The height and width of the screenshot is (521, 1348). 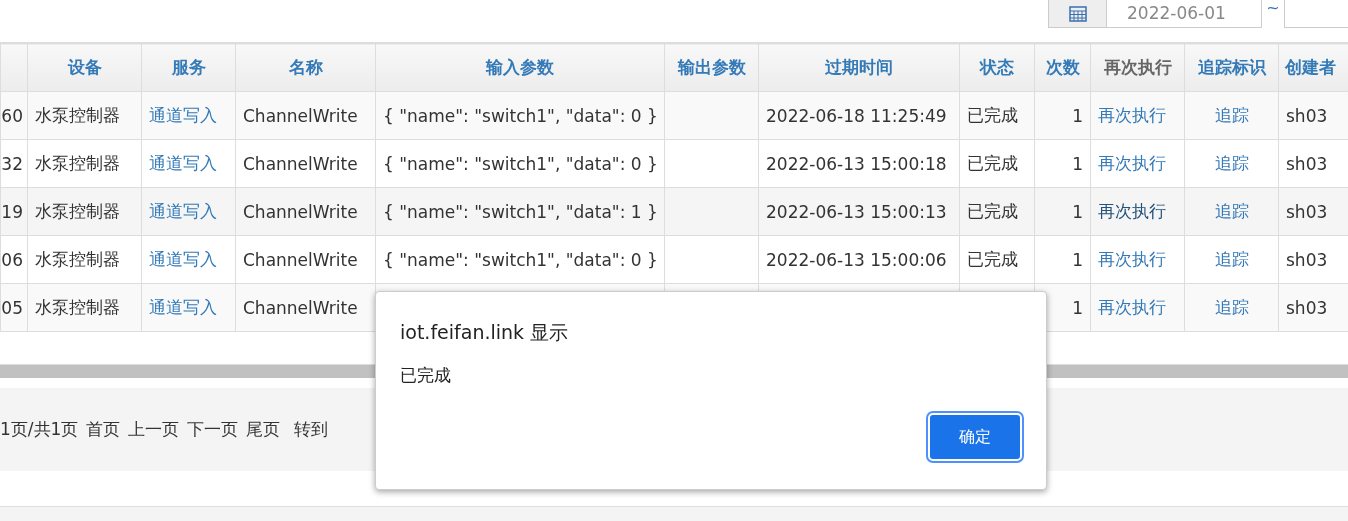 What do you see at coordinates (311, 429) in the screenshot?
I see `goto-label: 转到` at bounding box center [311, 429].